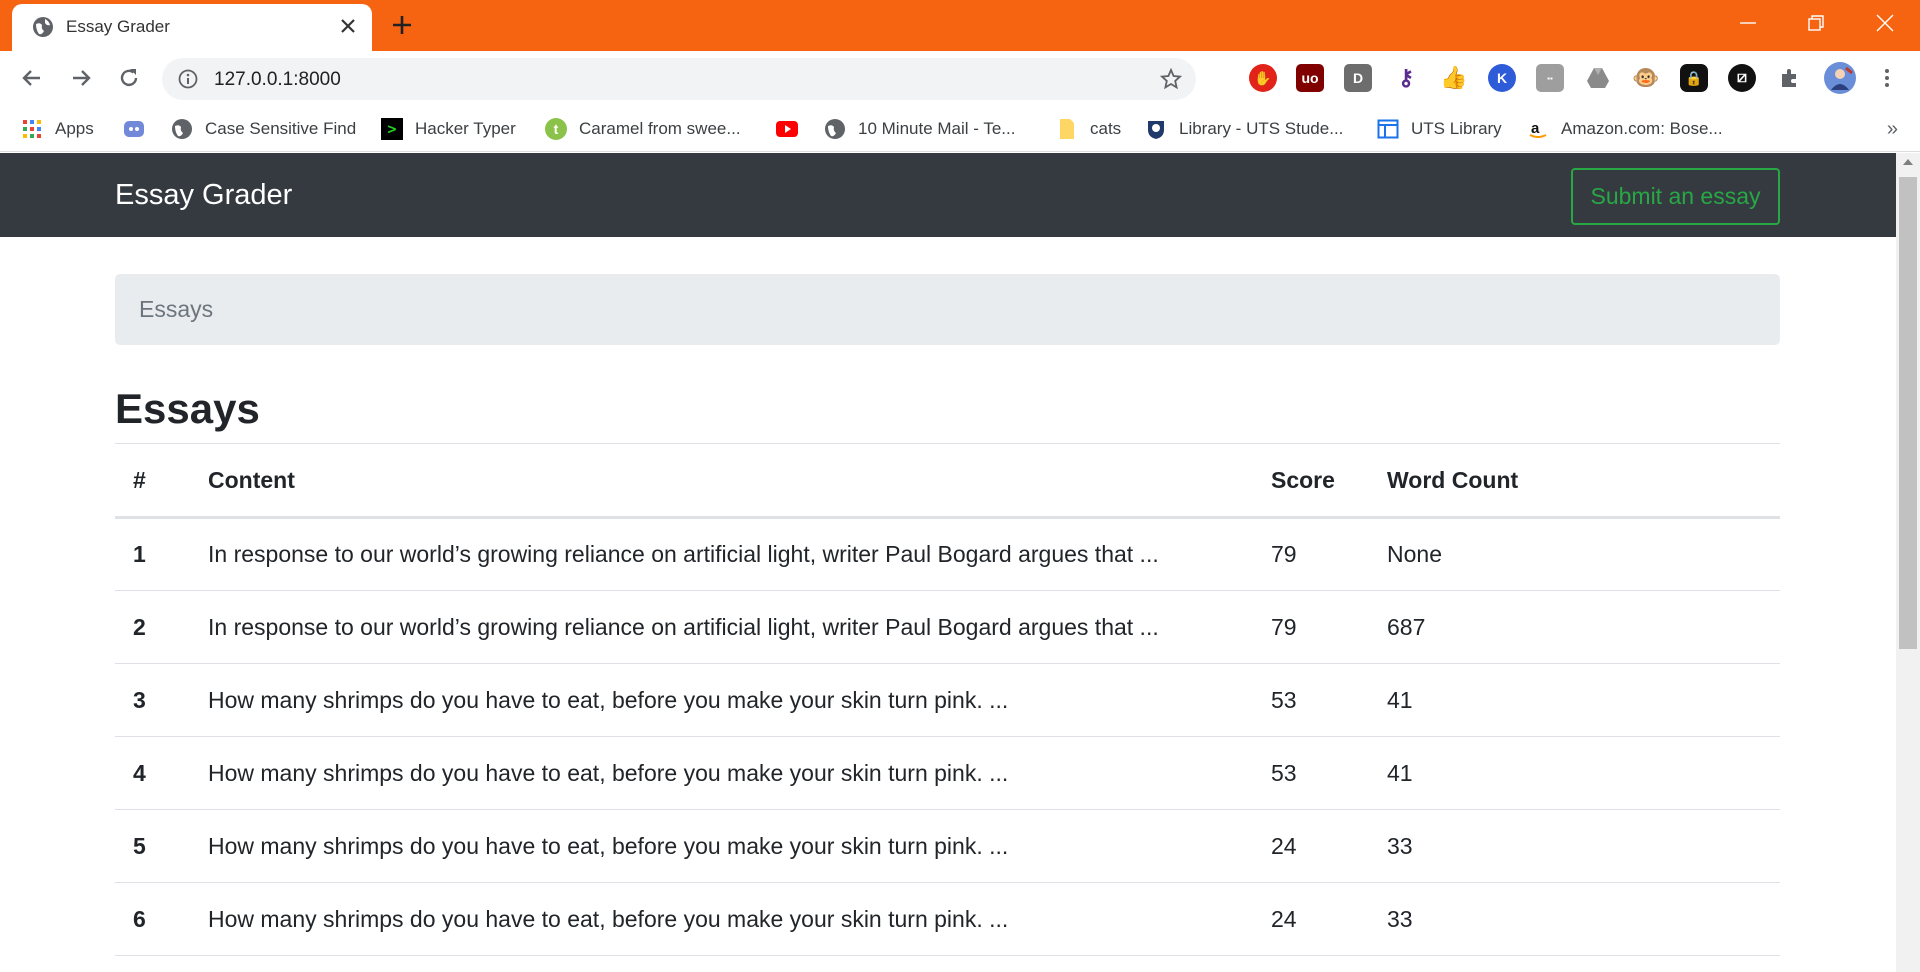 The image size is (1920, 972). What do you see at coordinates (465, 128) in the screenshot?
I see `bookmark-label: Hacker Typer` at bounding box center [465, 128].